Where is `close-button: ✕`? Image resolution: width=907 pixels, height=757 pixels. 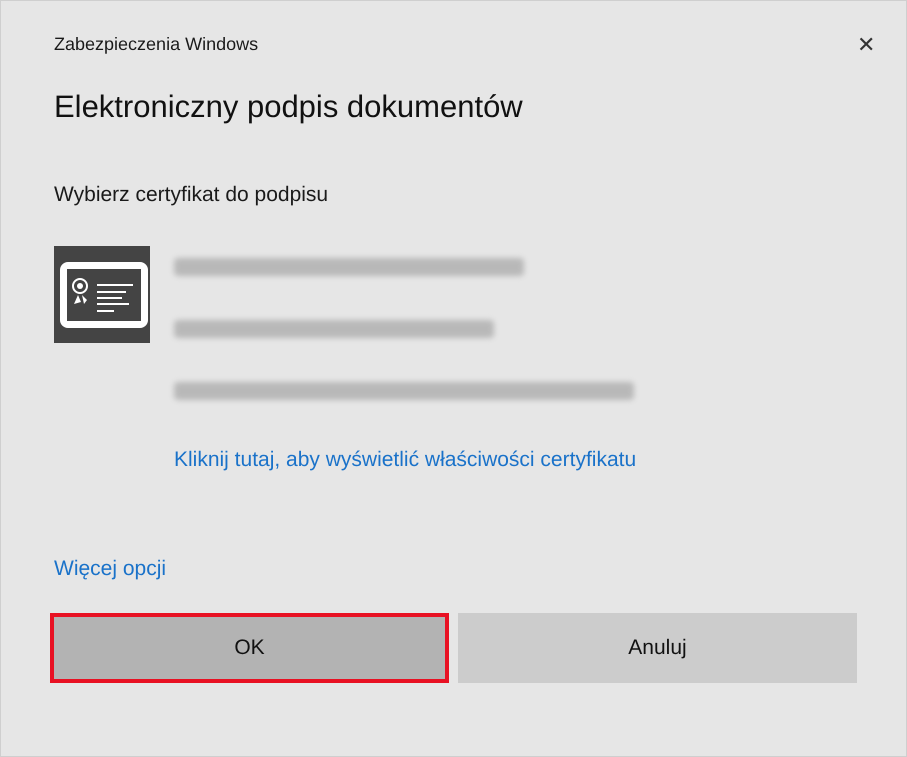
close-button: ✕ is located at coordinates (866, 45).